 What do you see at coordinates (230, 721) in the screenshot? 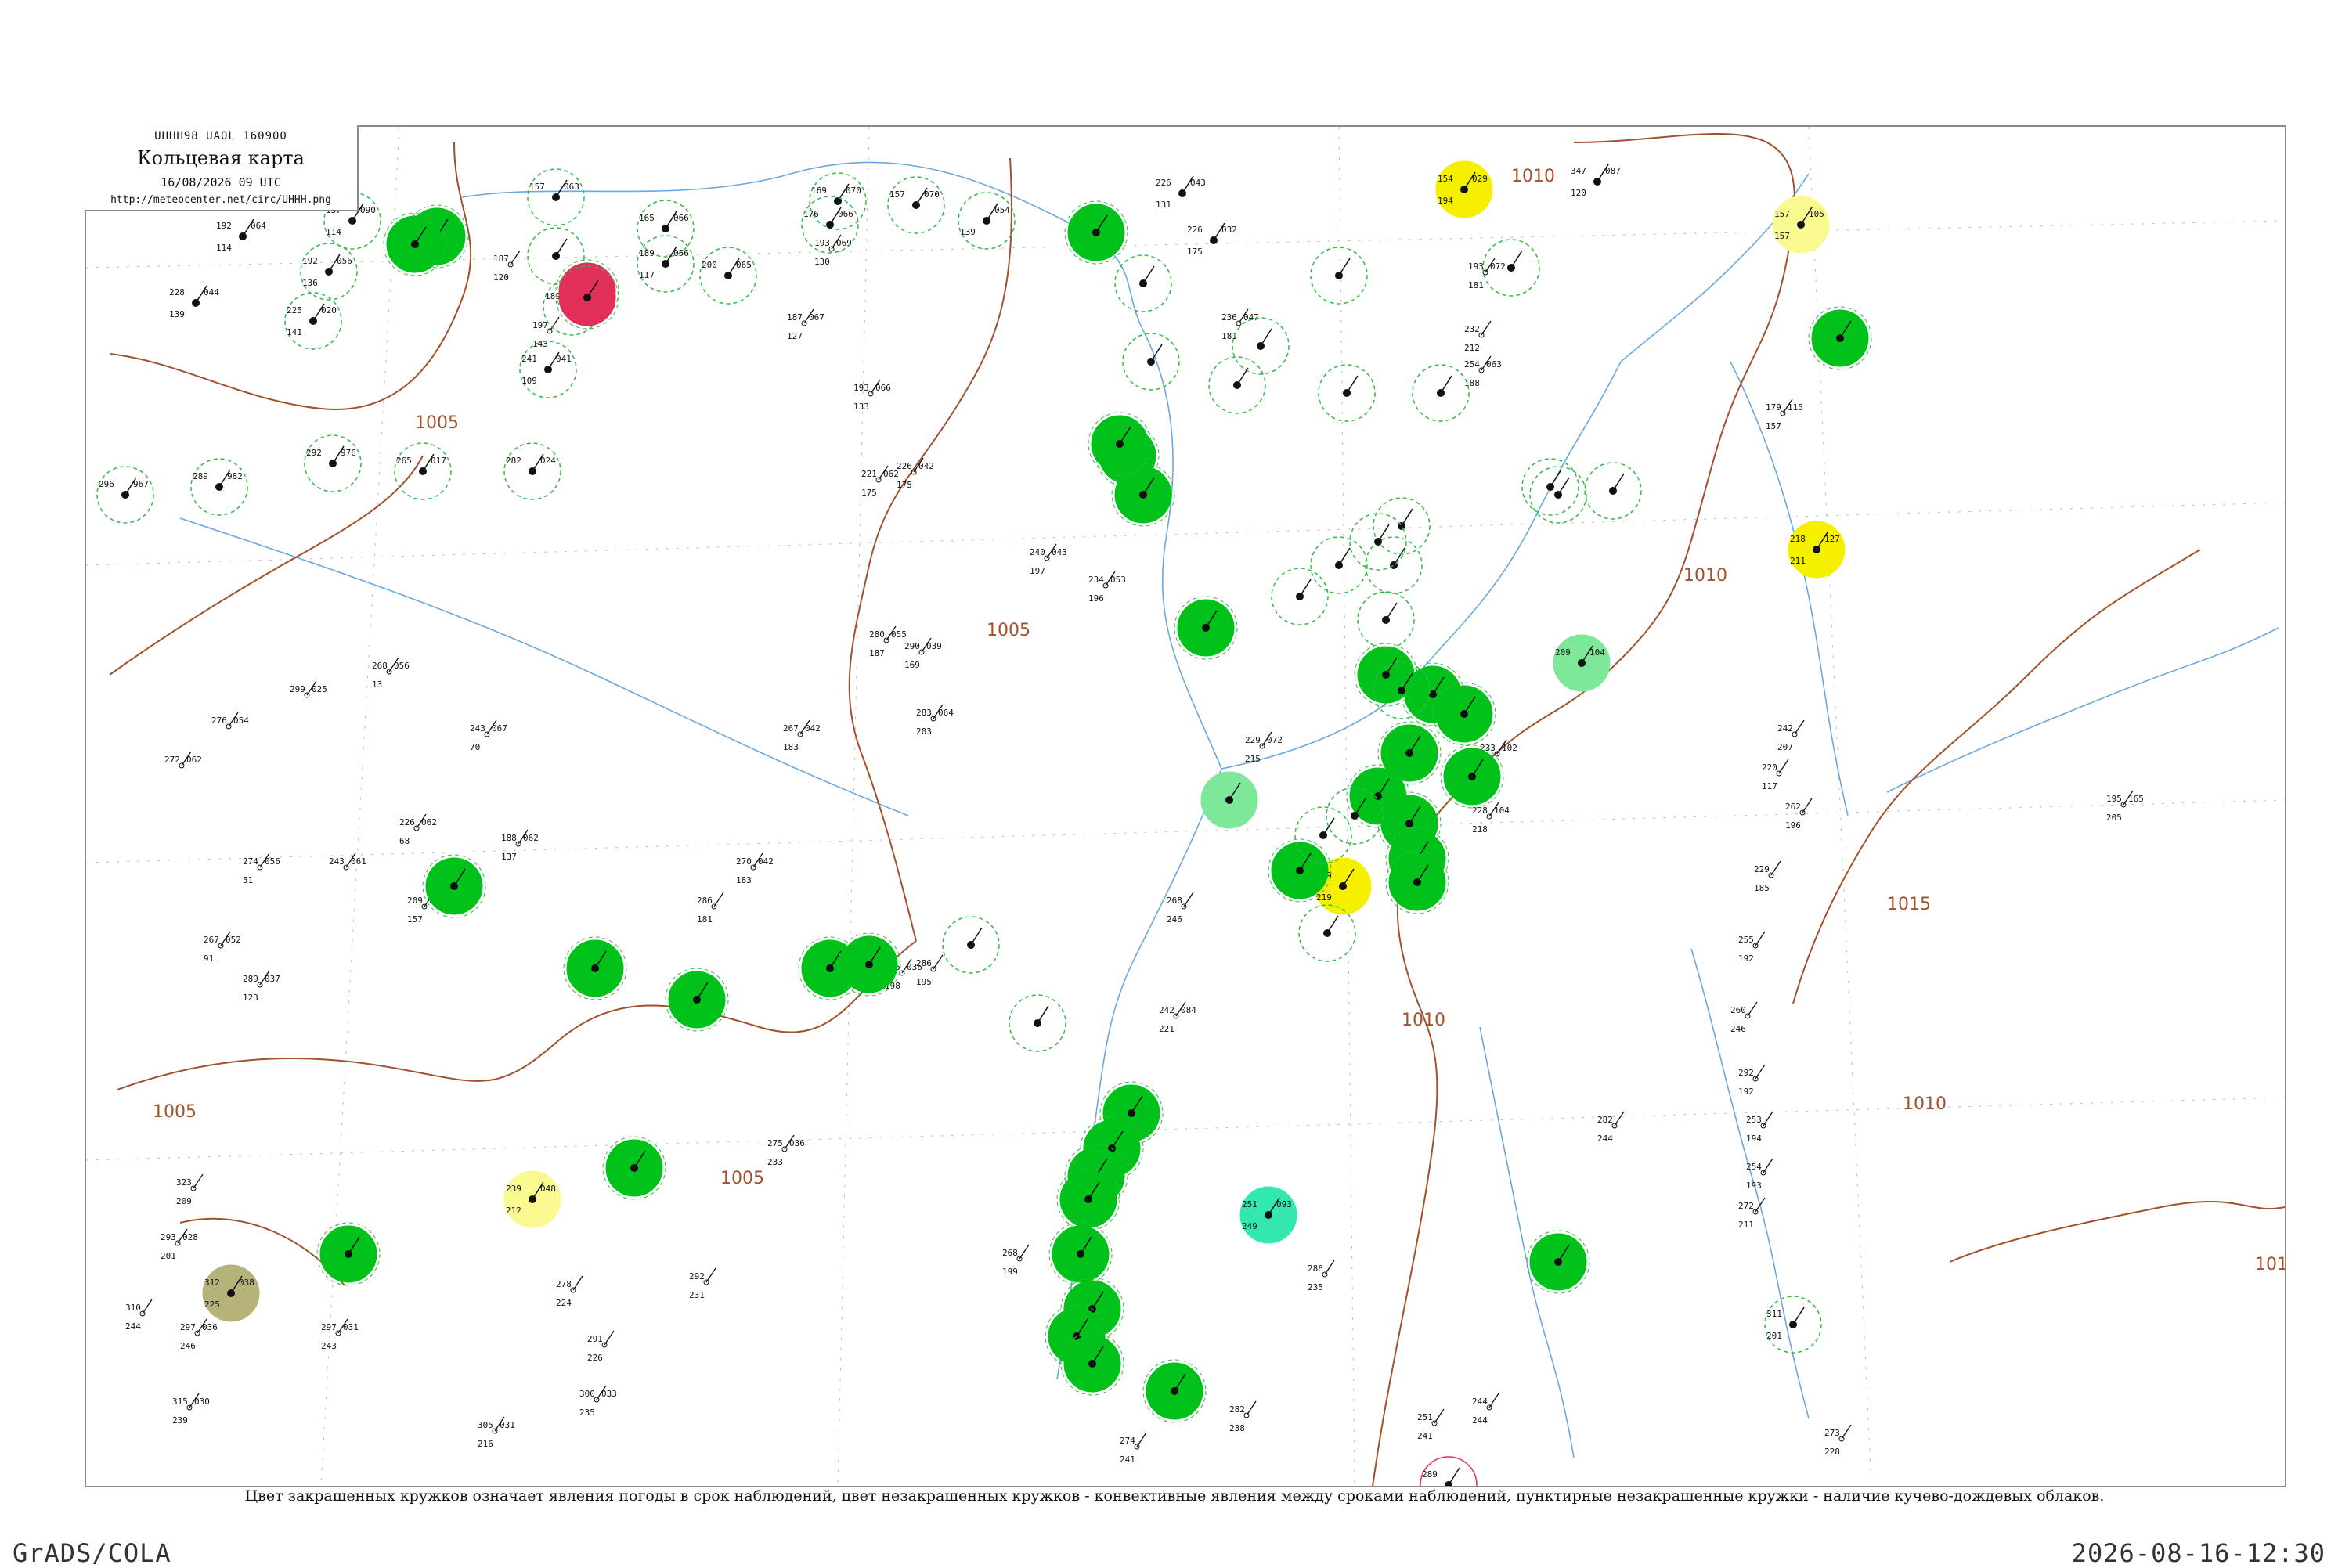
I see `station-plot: 276 054` at bounding box center [230, 721].